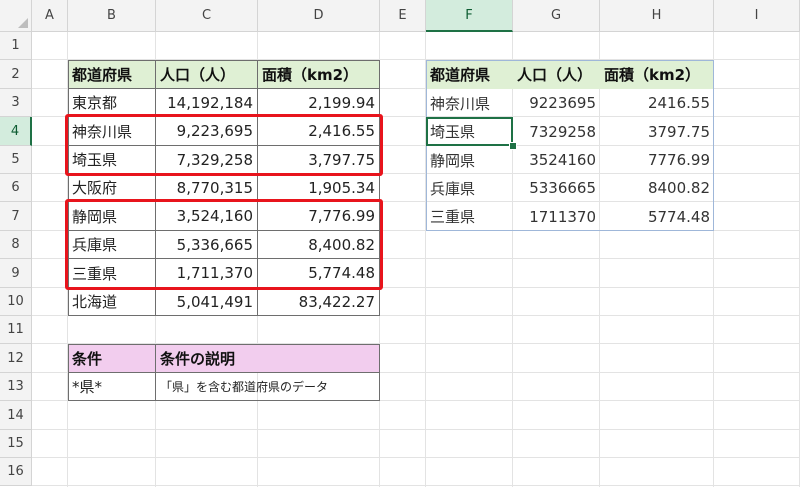  I want to click on active-cell-outline, so click(469, 131).